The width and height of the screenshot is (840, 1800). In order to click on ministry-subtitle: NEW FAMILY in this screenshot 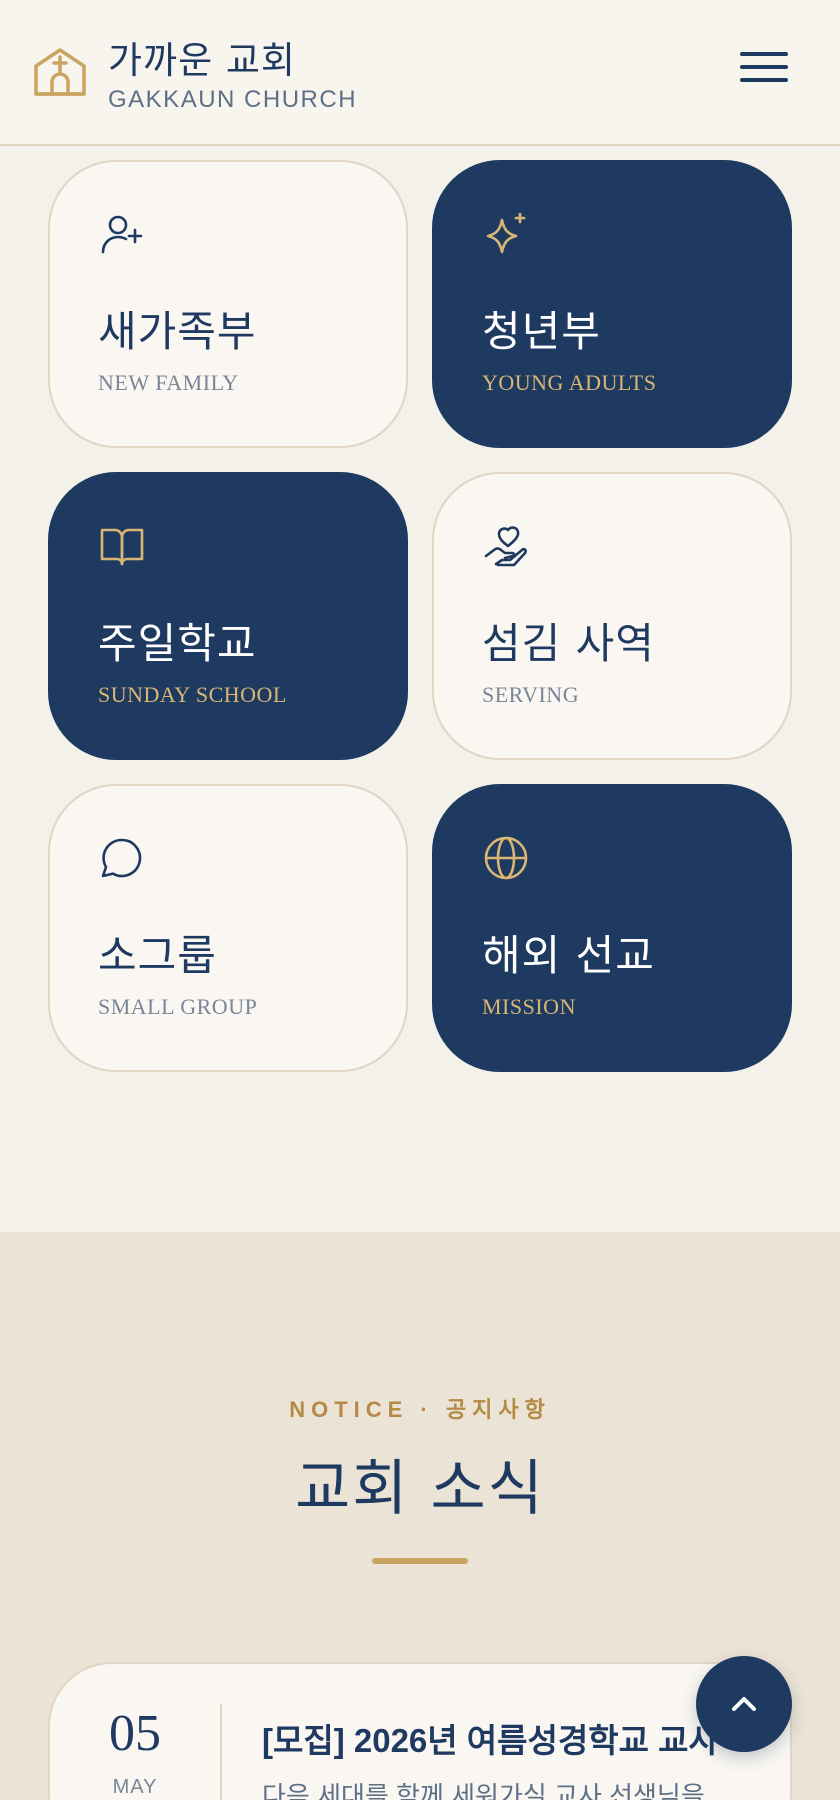, I will do `click(168, 382)`.